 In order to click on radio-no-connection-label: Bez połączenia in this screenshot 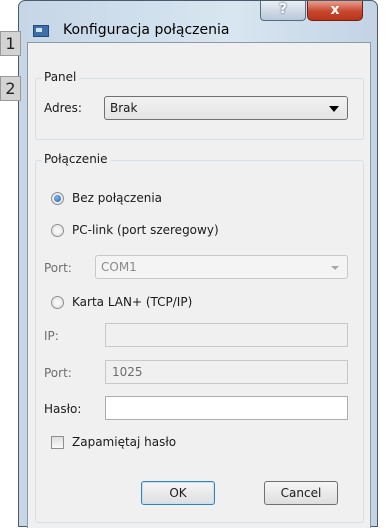, I will do `click(117, 198)`.